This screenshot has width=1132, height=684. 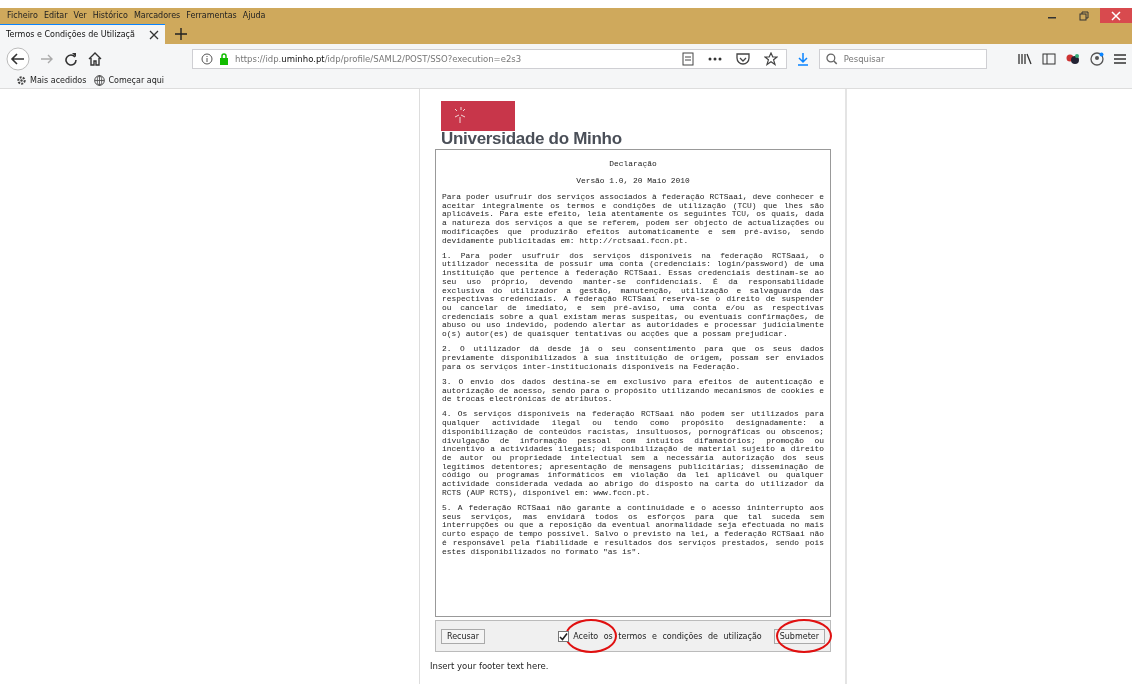 What do you see at coordinates (667, 636) in the screenshot?
I see `checkbox-label: Aceito os termos e condições de utilização` at bounding box center [667, 636].